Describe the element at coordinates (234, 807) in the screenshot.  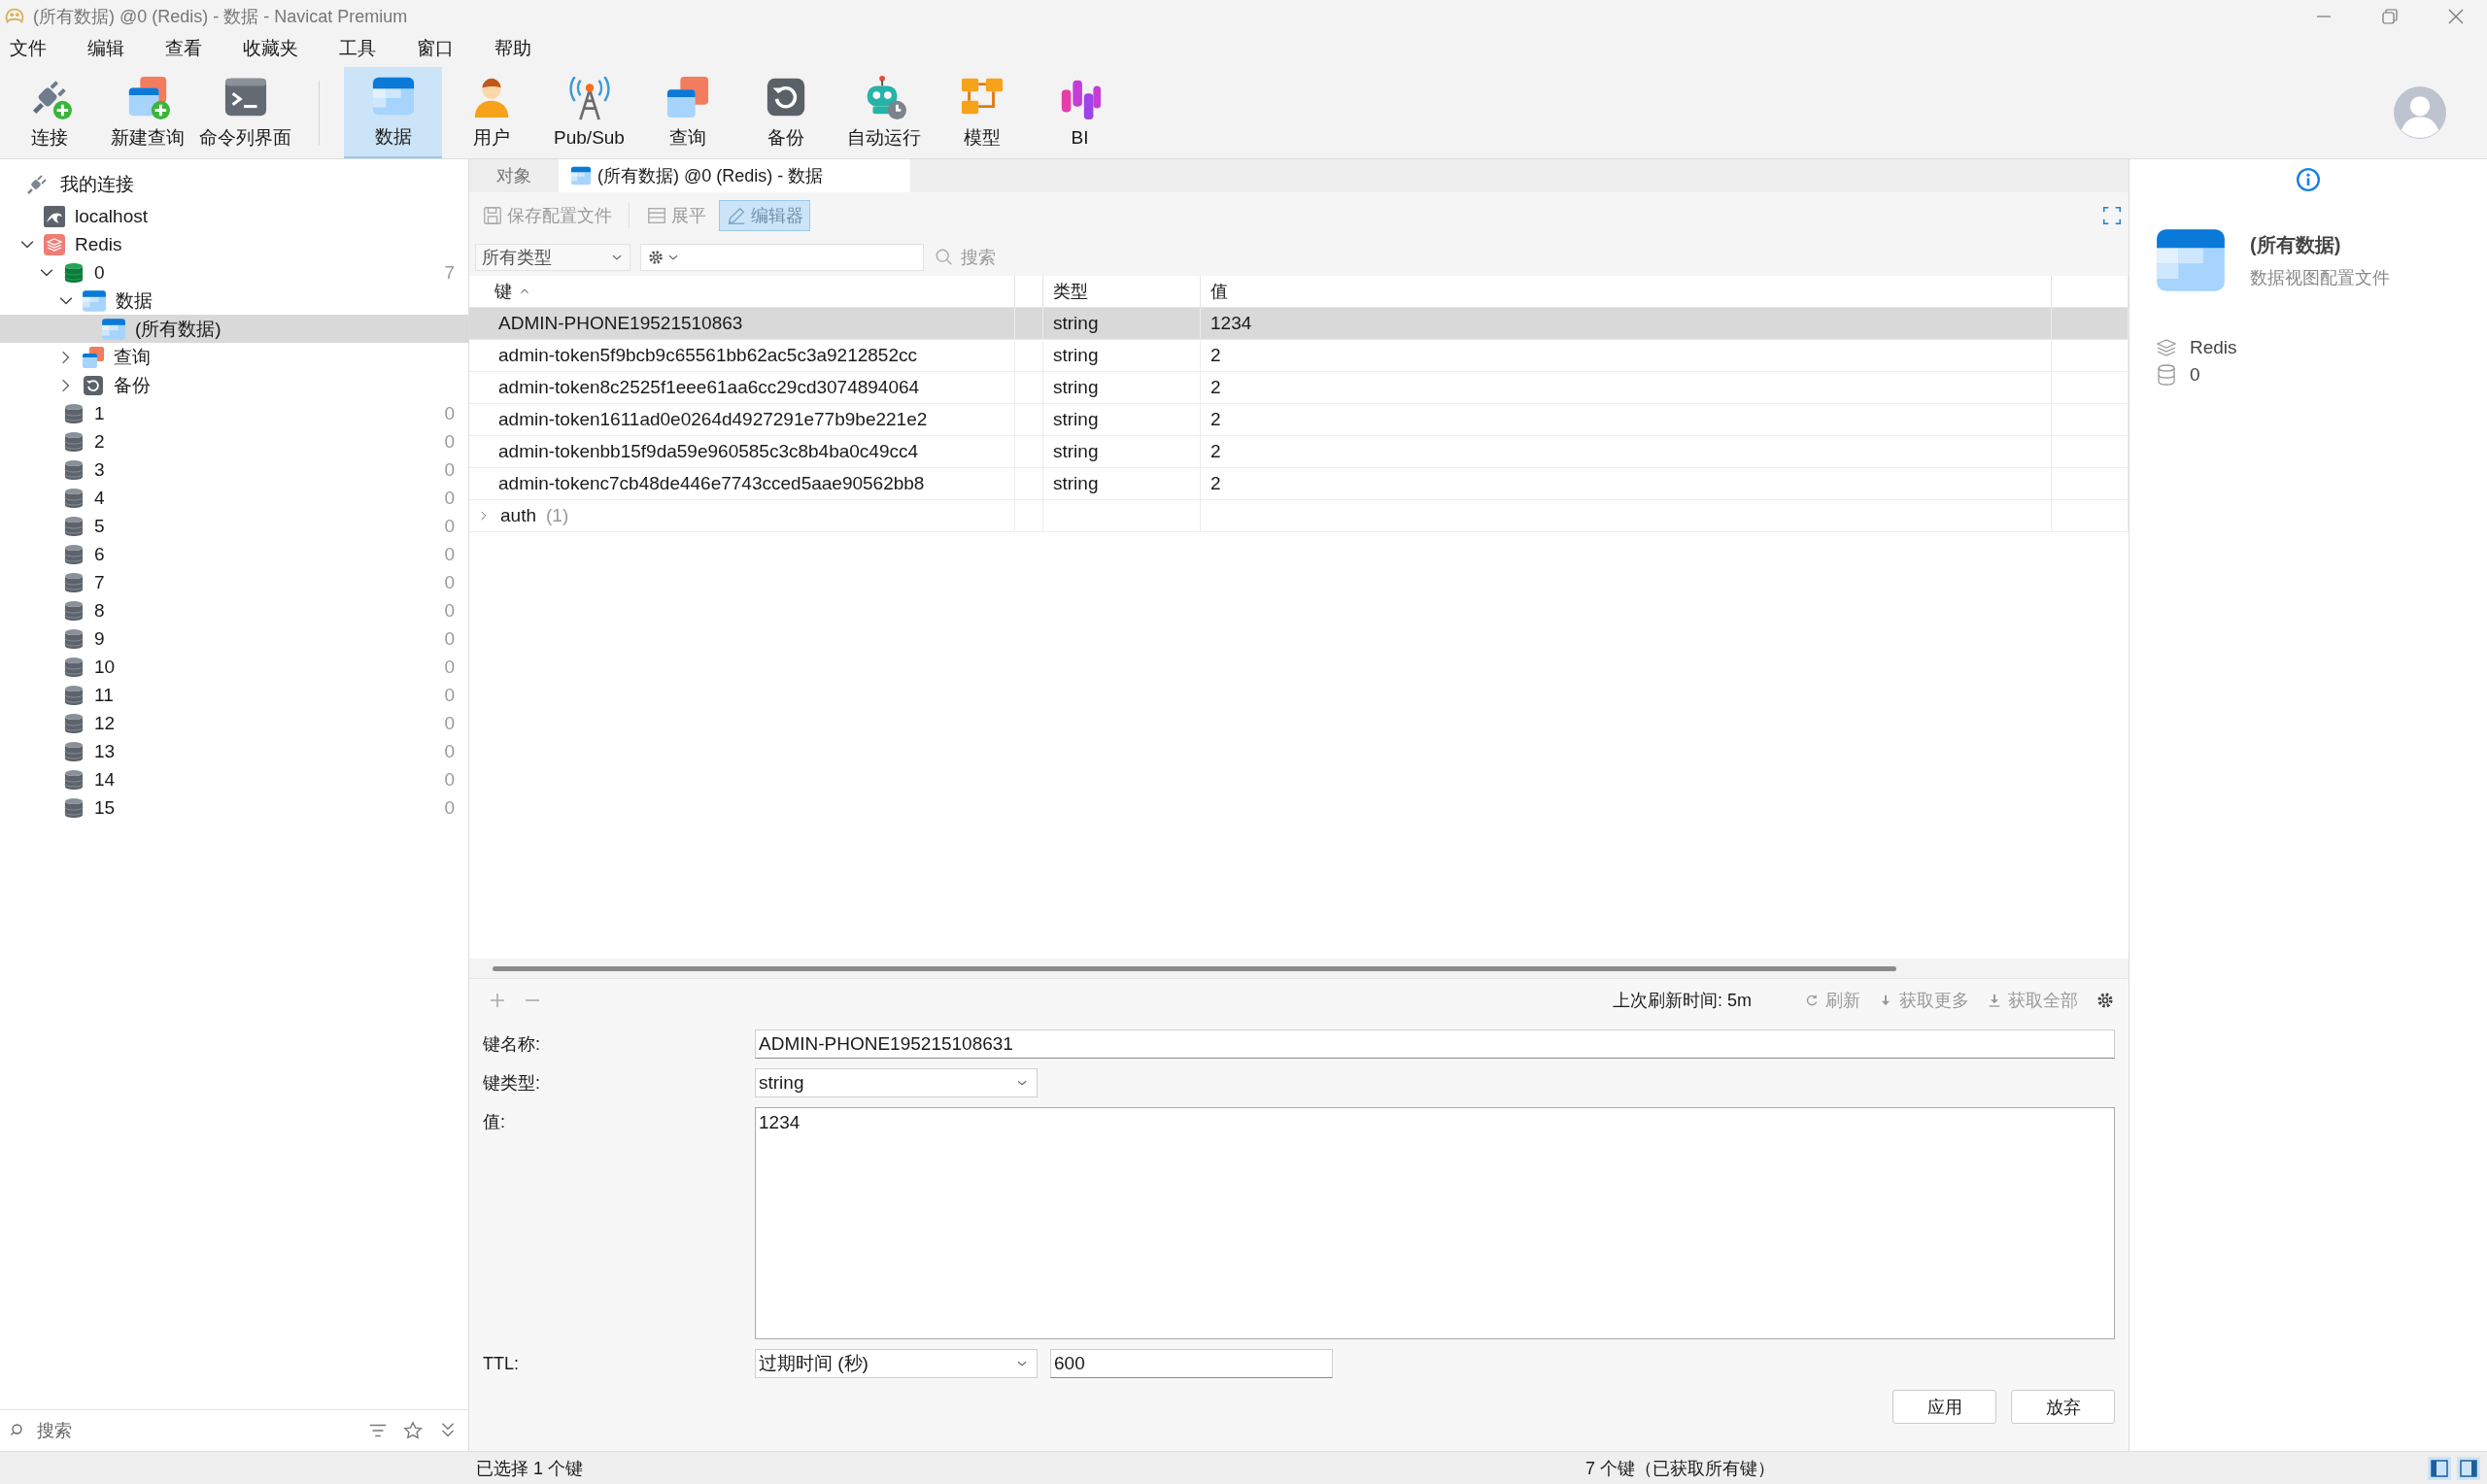
I see `tree-item: 15 0` at that location.